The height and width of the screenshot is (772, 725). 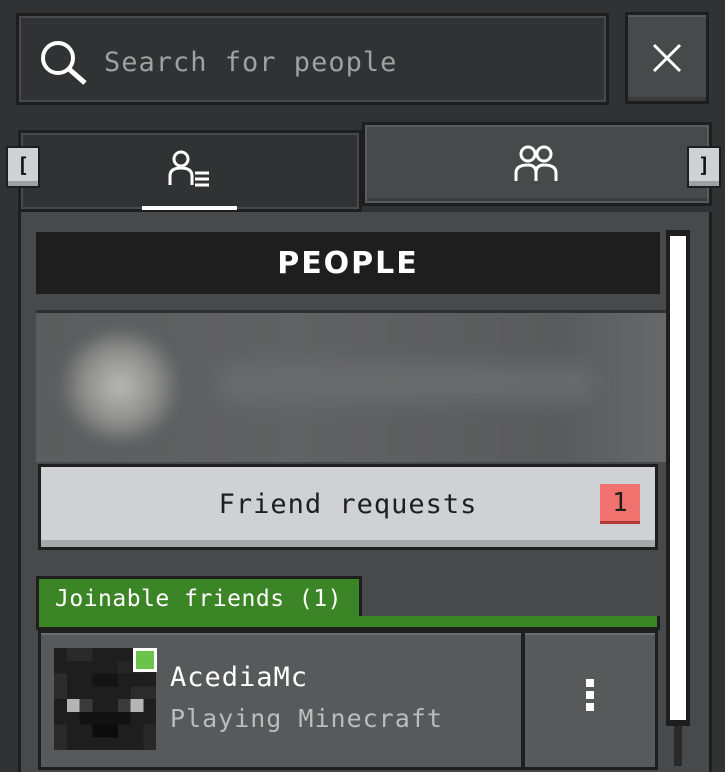 I want to click on prev-tab-key: [, so click(x=23, y=167).